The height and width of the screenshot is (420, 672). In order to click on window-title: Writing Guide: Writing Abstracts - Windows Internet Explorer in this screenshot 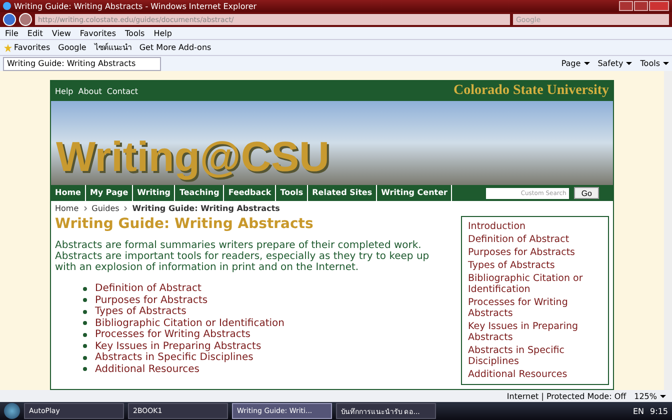, I will do `click(135, 6)`.